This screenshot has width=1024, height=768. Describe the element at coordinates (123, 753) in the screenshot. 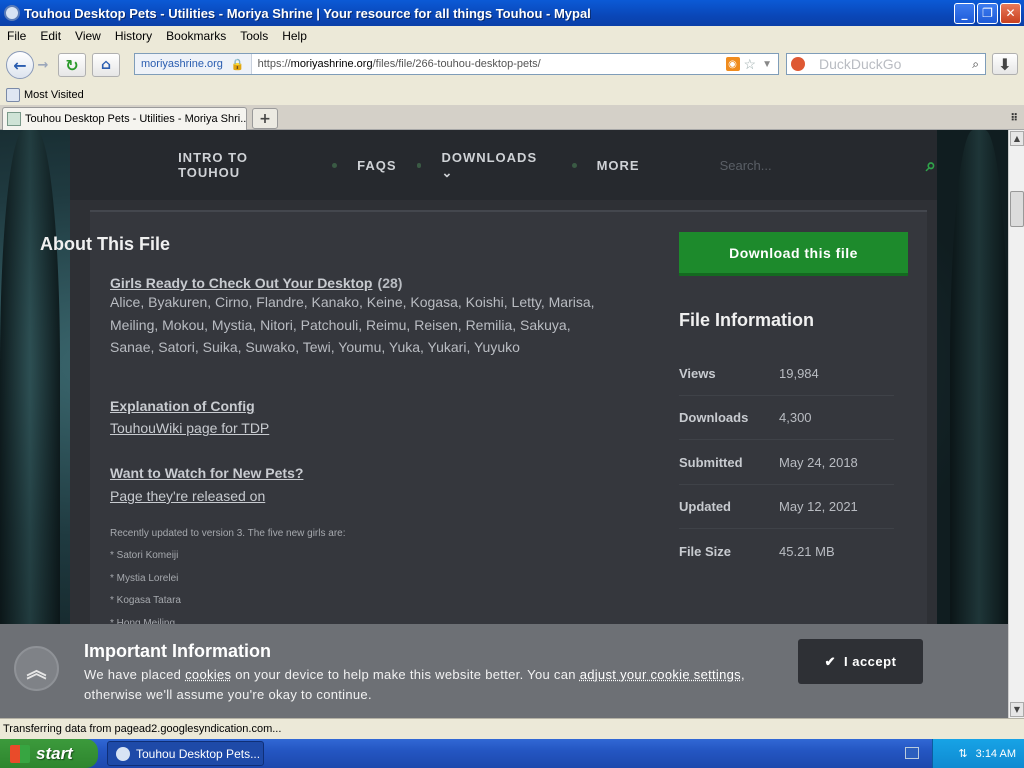

I see `browser-task-icon` at that location.